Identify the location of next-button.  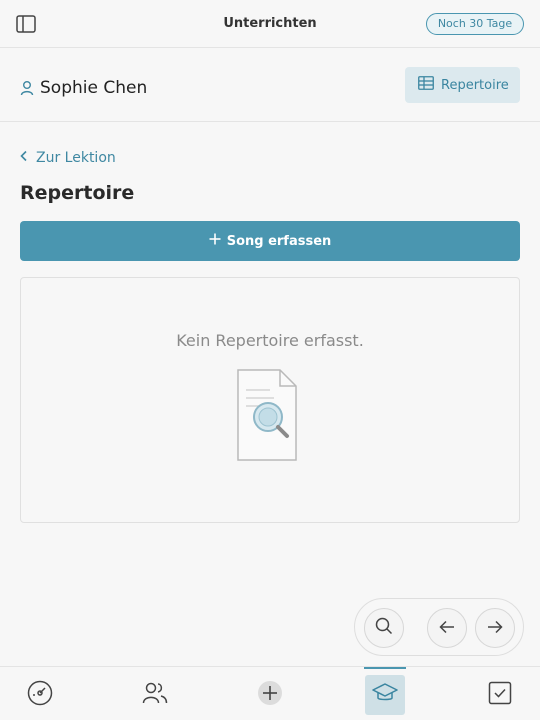
(495, 628).